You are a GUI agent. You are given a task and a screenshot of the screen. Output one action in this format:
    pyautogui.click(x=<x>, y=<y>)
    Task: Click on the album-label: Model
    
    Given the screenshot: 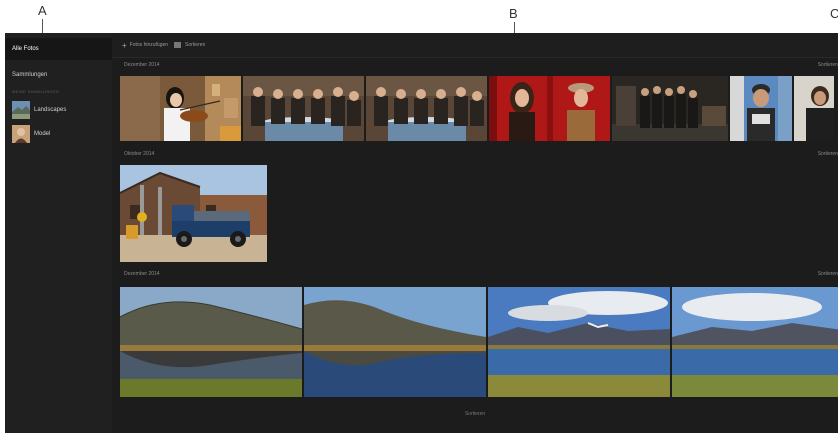 What is the action you would take?
    pyautogui.click(x=42, y=134)
    